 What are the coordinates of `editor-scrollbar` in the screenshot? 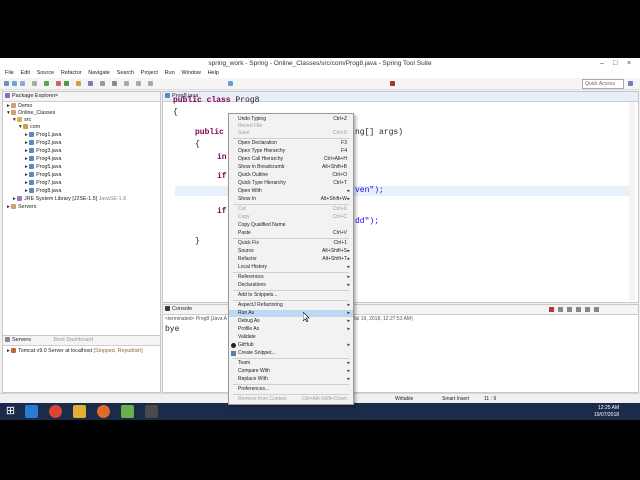 It's located at (632, 201).